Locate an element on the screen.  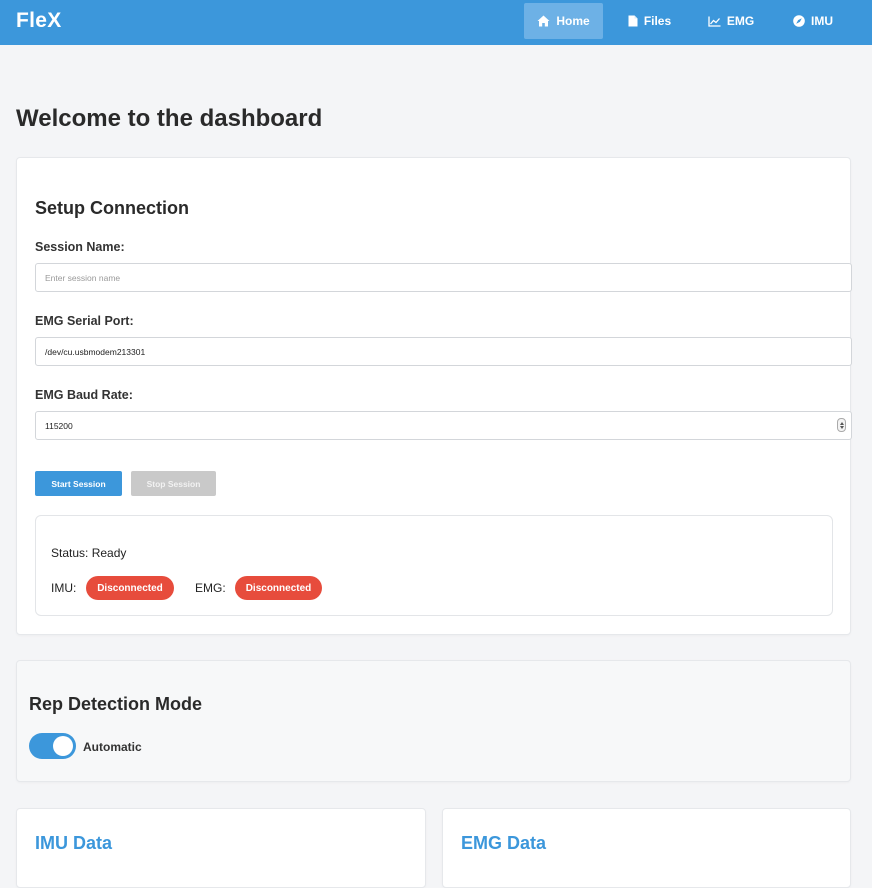
nav-imu-label: IMU is located at coordinates (822, 21).